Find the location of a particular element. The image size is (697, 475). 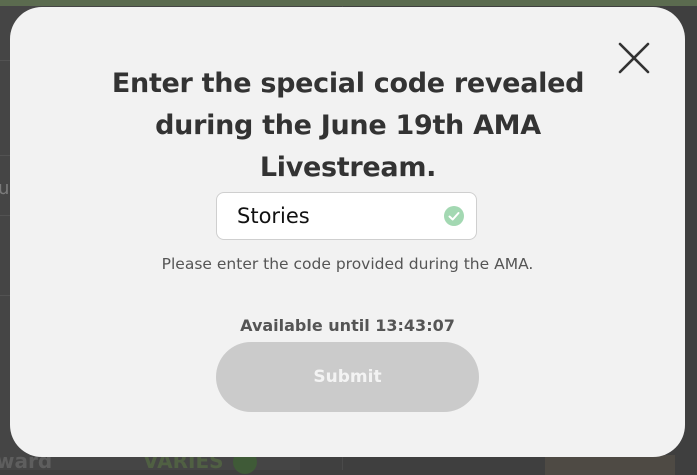

code-field is located at coordinates (346, 216).